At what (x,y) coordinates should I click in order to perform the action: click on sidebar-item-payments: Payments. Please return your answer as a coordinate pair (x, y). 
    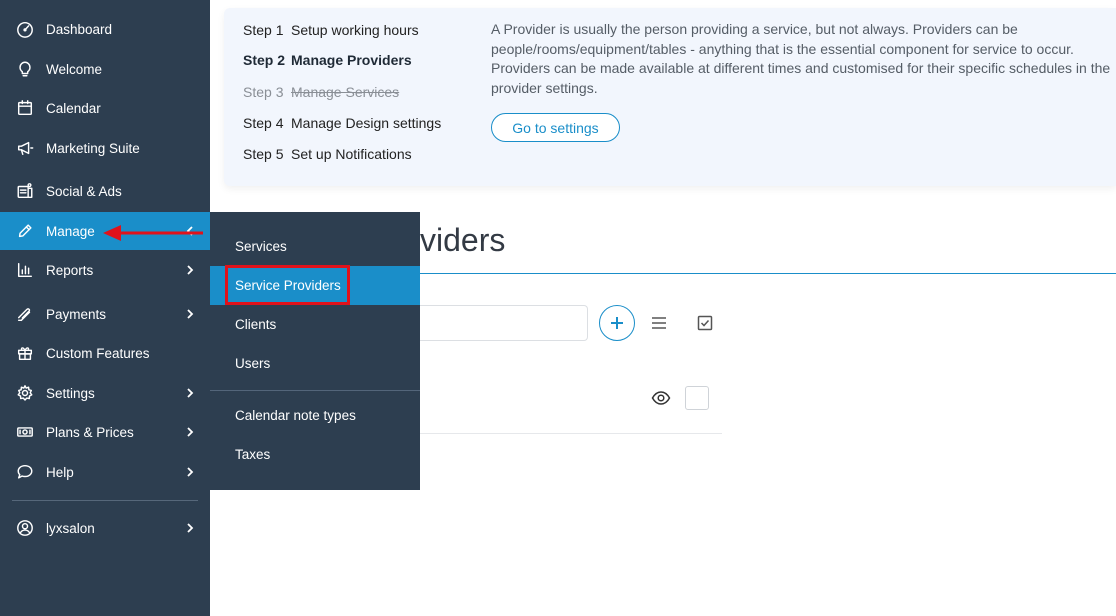
    Looking at the image, I should click on (105, 314).